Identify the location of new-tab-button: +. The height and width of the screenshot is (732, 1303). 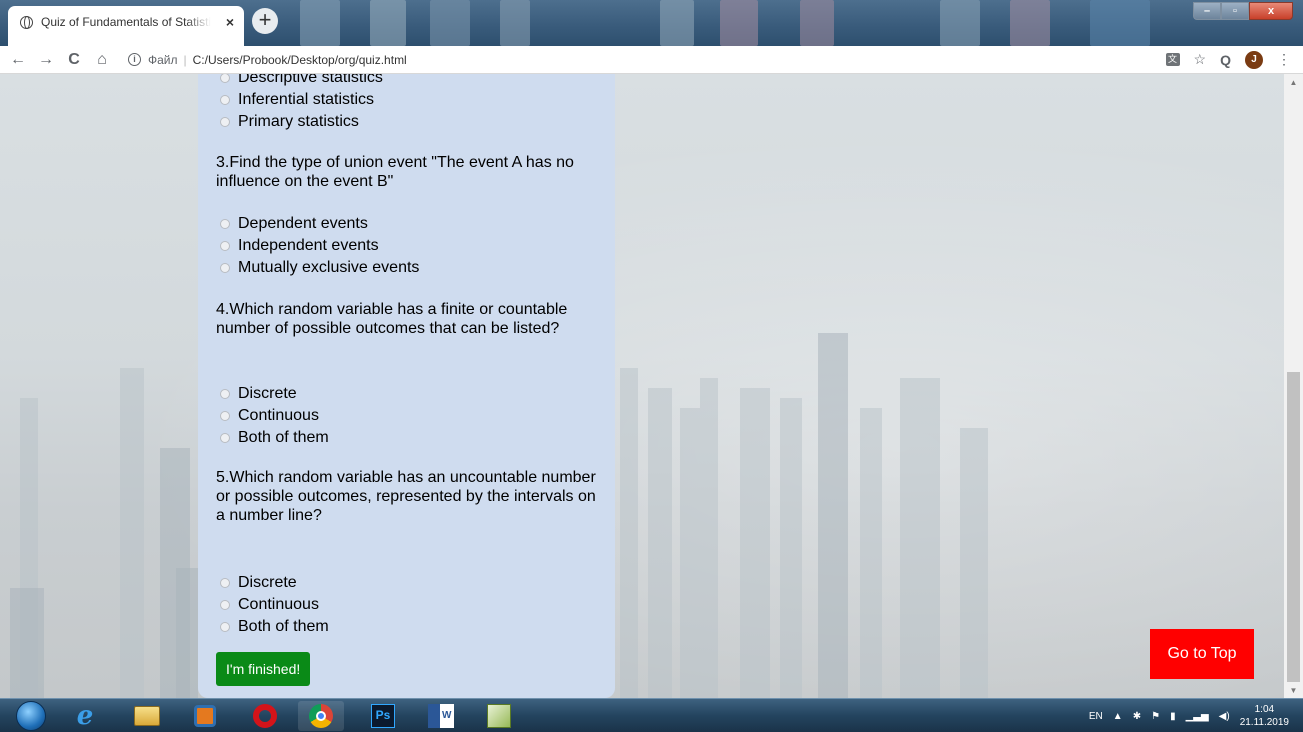
(265, 21).